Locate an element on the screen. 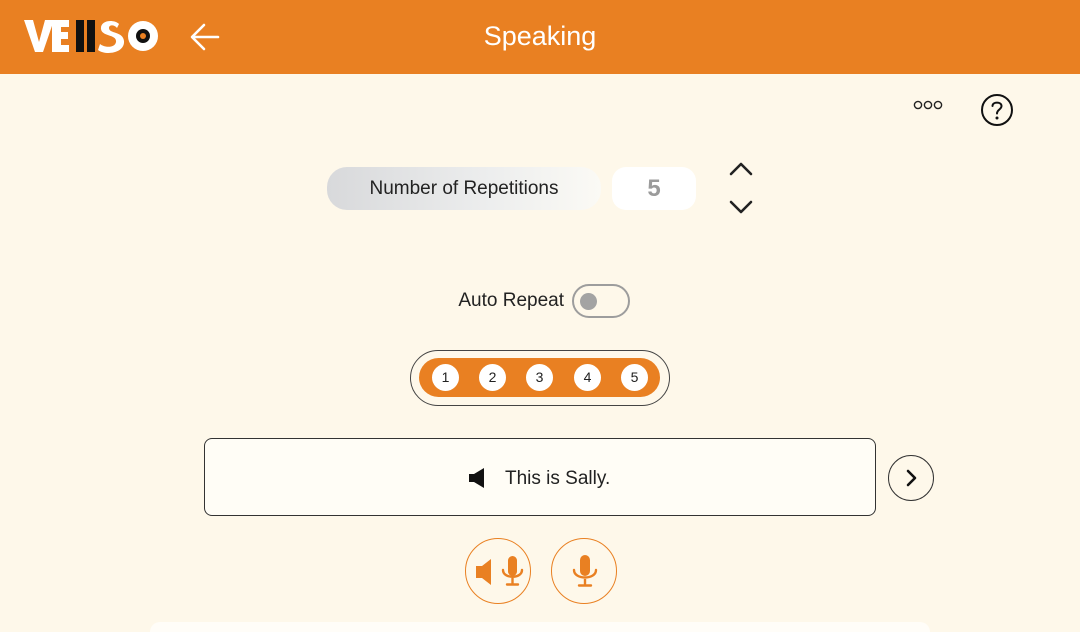  next-sentence-button is located at coordinates (911, 478).